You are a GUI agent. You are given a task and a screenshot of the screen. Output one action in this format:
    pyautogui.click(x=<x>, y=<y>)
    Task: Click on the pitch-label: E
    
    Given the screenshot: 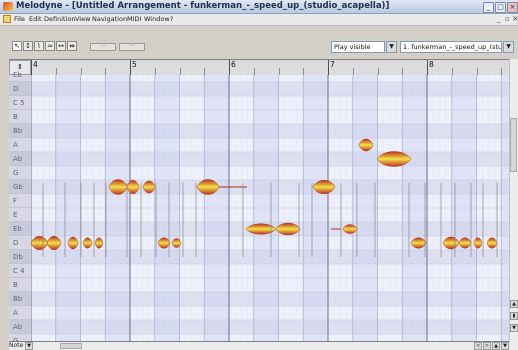 What is the action you would take?
    pyautogui.click(x=20, y=215)
    